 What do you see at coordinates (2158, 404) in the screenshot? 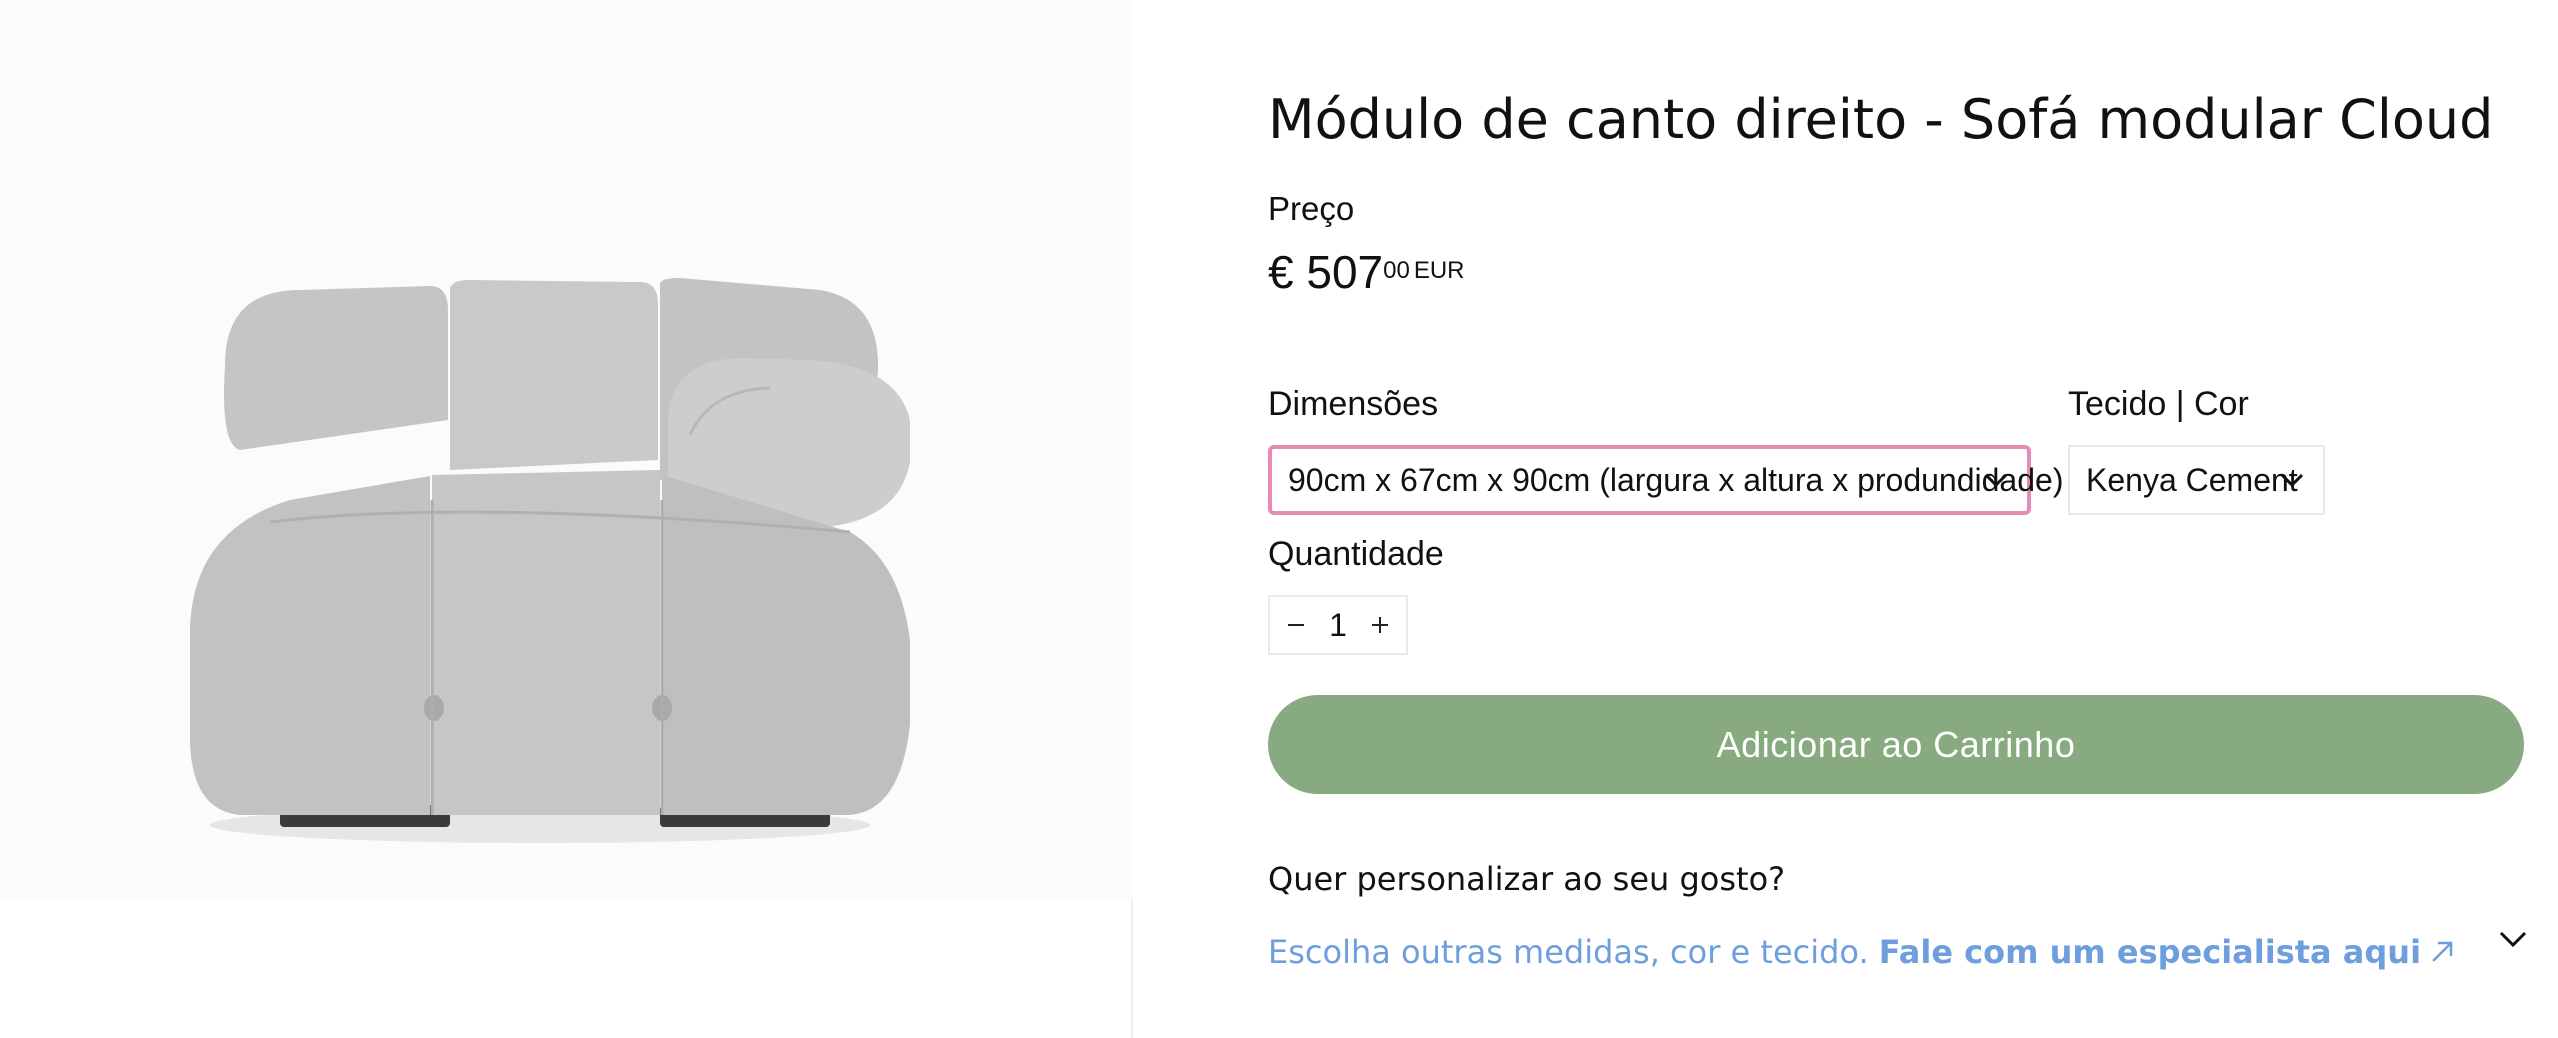
I see `fabric-label: Tecido | Cor` at bounding box center [2158, 404].